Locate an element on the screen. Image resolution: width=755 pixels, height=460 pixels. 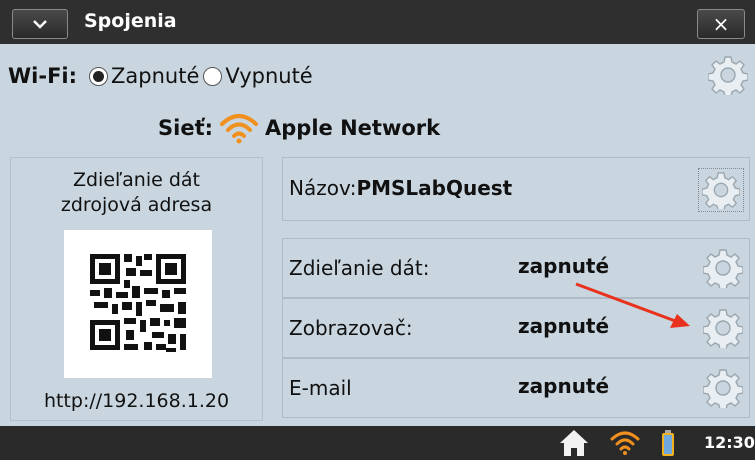
window-menu-button is located at coordinates (40, 24).